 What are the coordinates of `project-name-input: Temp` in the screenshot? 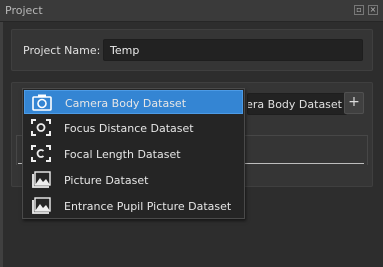 It's located at (233, 50).